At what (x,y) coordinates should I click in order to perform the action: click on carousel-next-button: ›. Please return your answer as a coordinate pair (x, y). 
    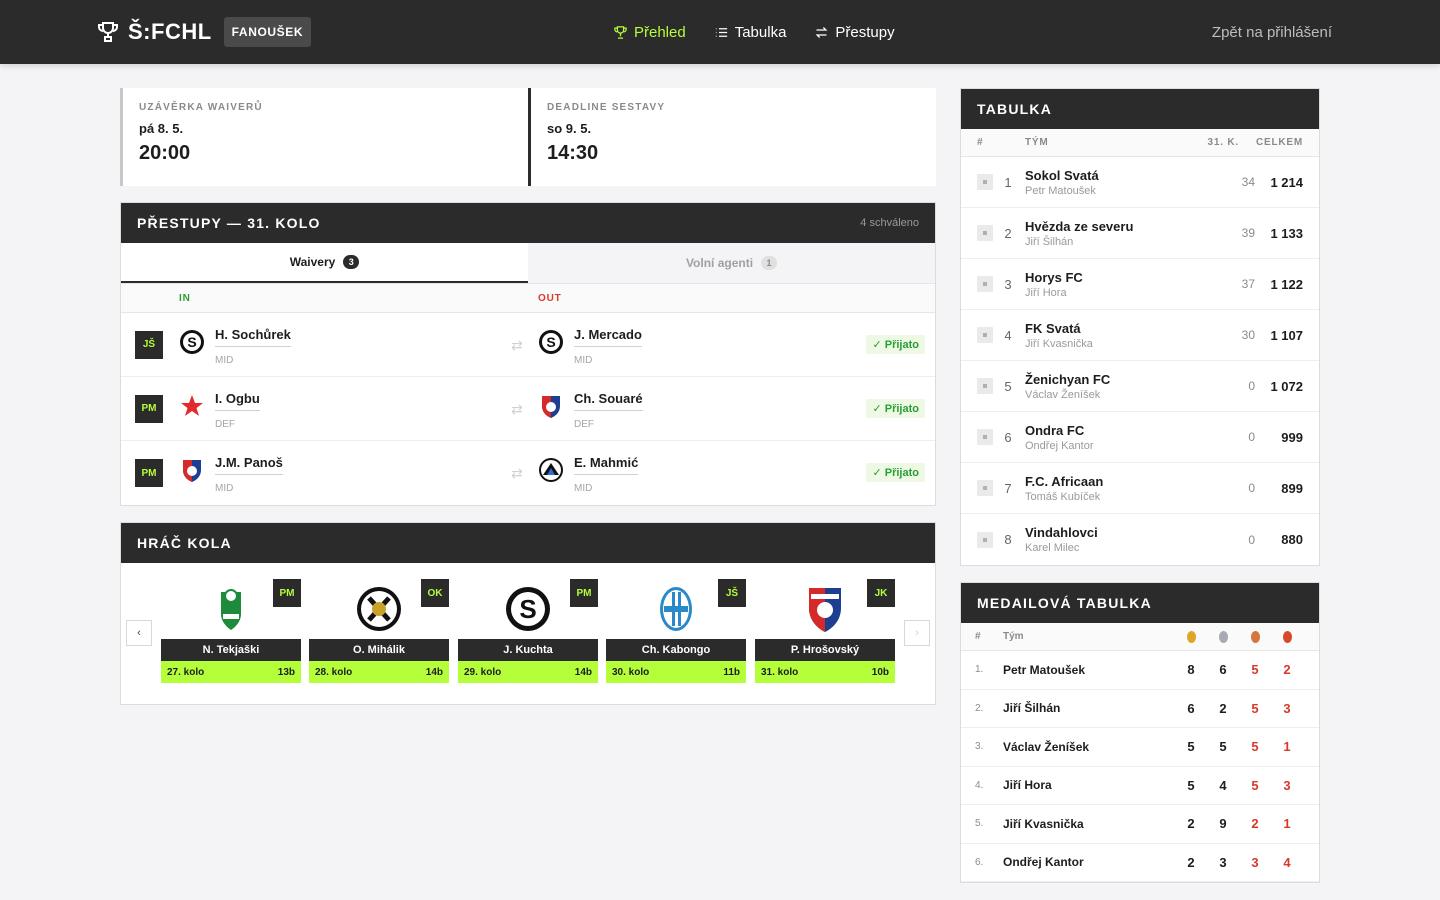
    Looking at the image, I should click on (917, 633).